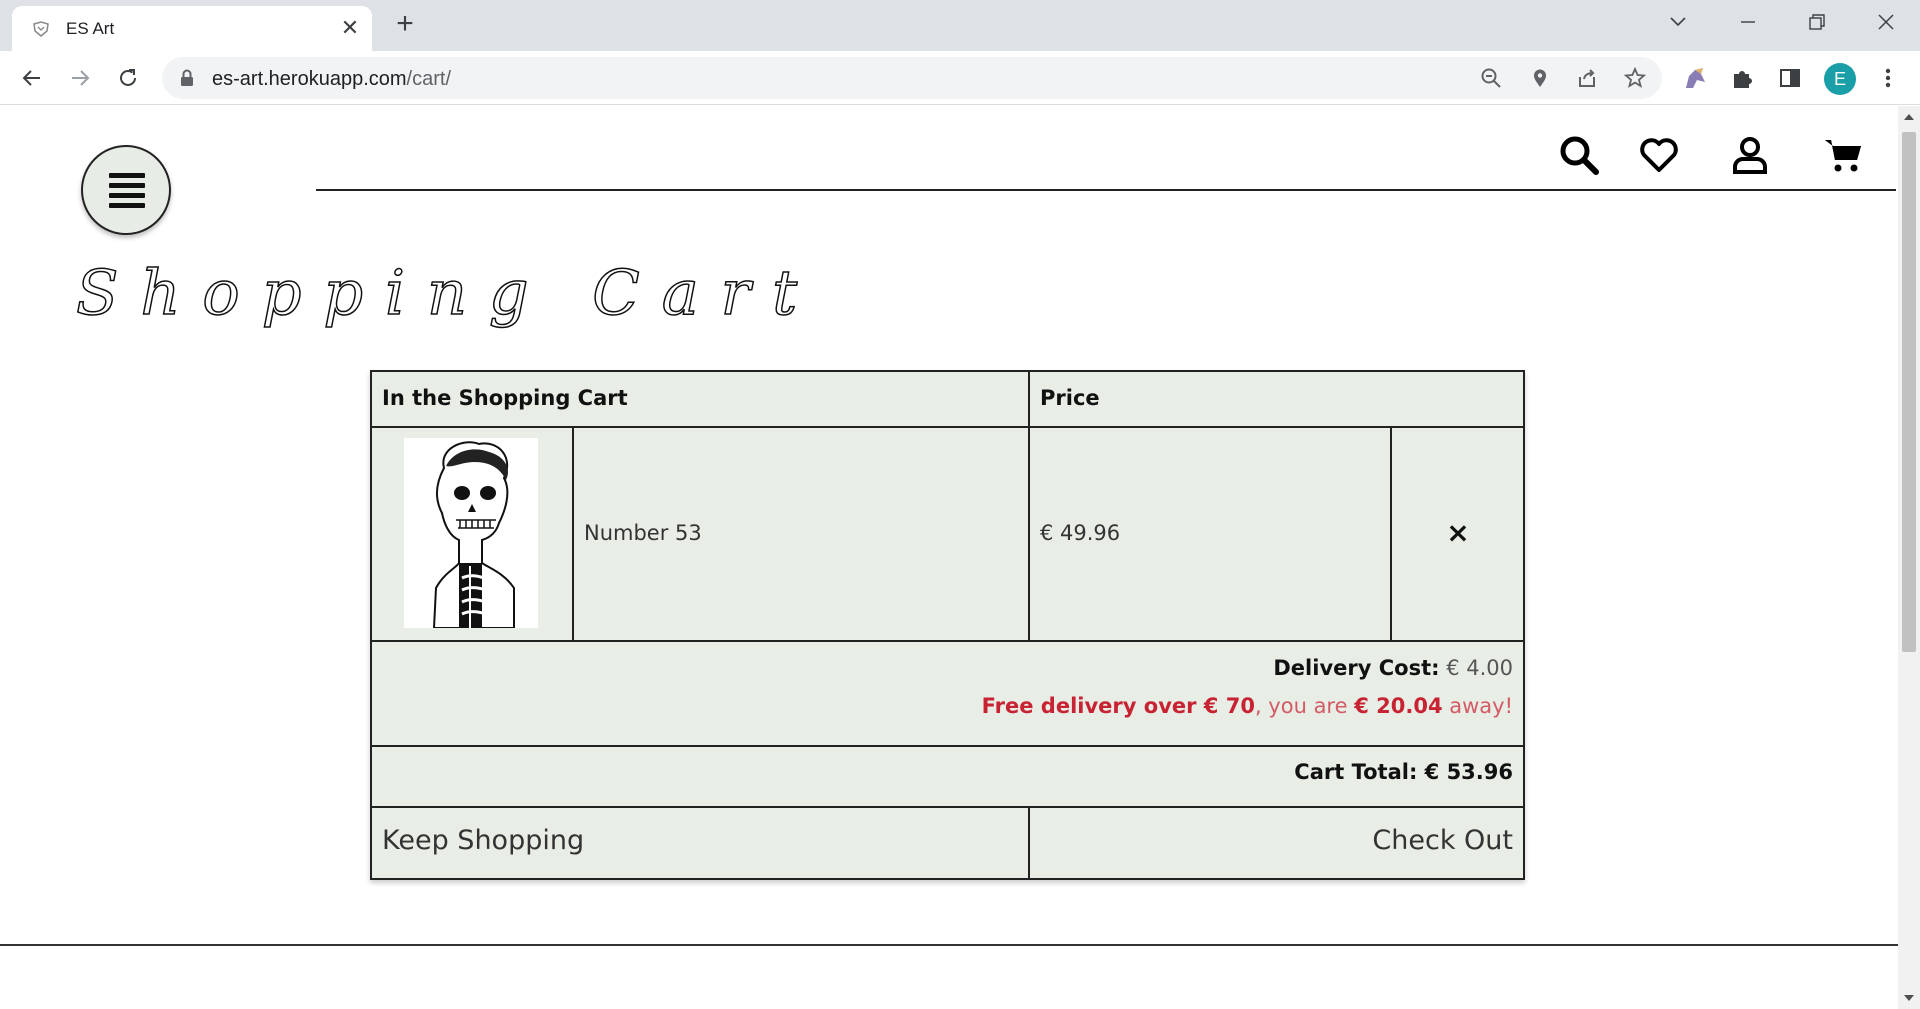 This screenshot has height=1009, width=1920. What do you see at coordinates (960, 25) in the screenshot?
I see `browser-tab-bar: ES Art ✕ +` at bounding box center [960, 25].